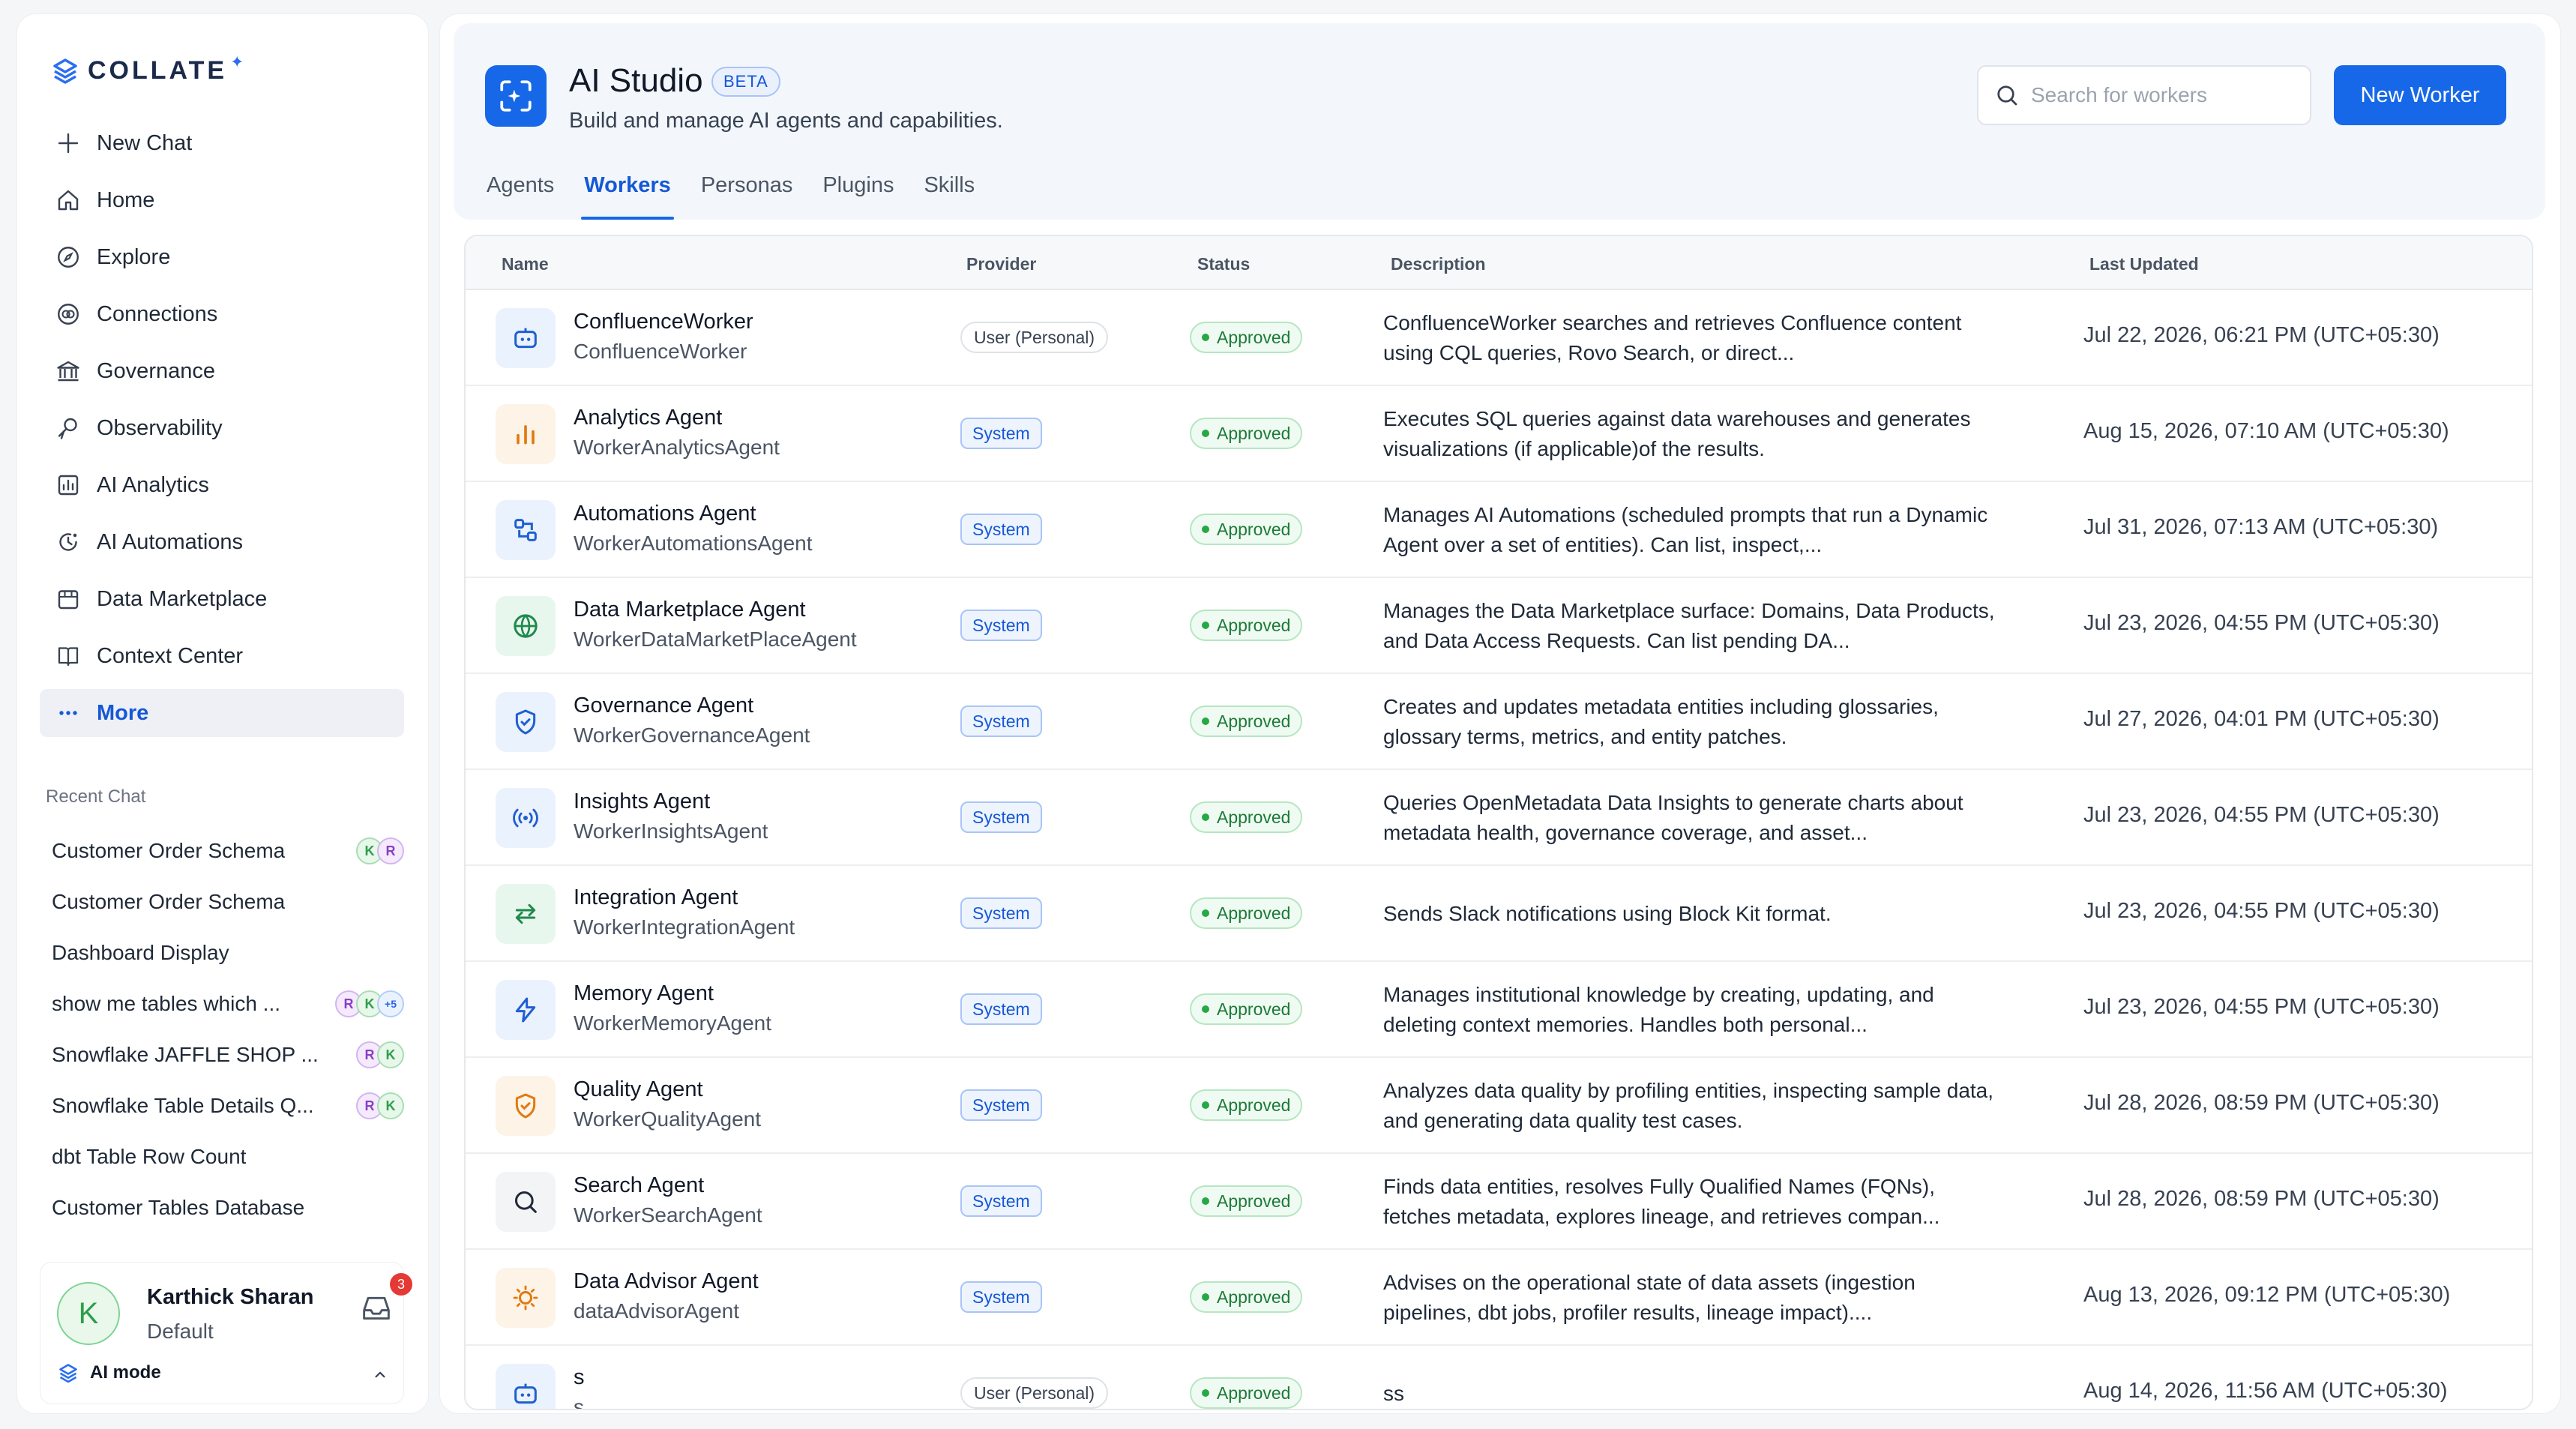  What do you see at coordinates (858, 195) in the screenshot?
I see `tab-plugins: Plugins` at bounding box center [858, 195].